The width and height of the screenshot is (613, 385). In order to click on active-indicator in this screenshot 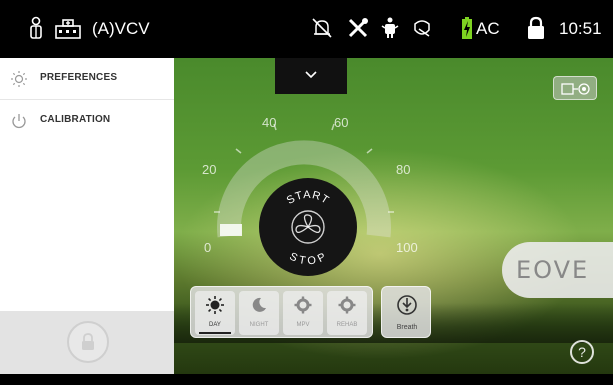, I will do `click(215, 333)`.